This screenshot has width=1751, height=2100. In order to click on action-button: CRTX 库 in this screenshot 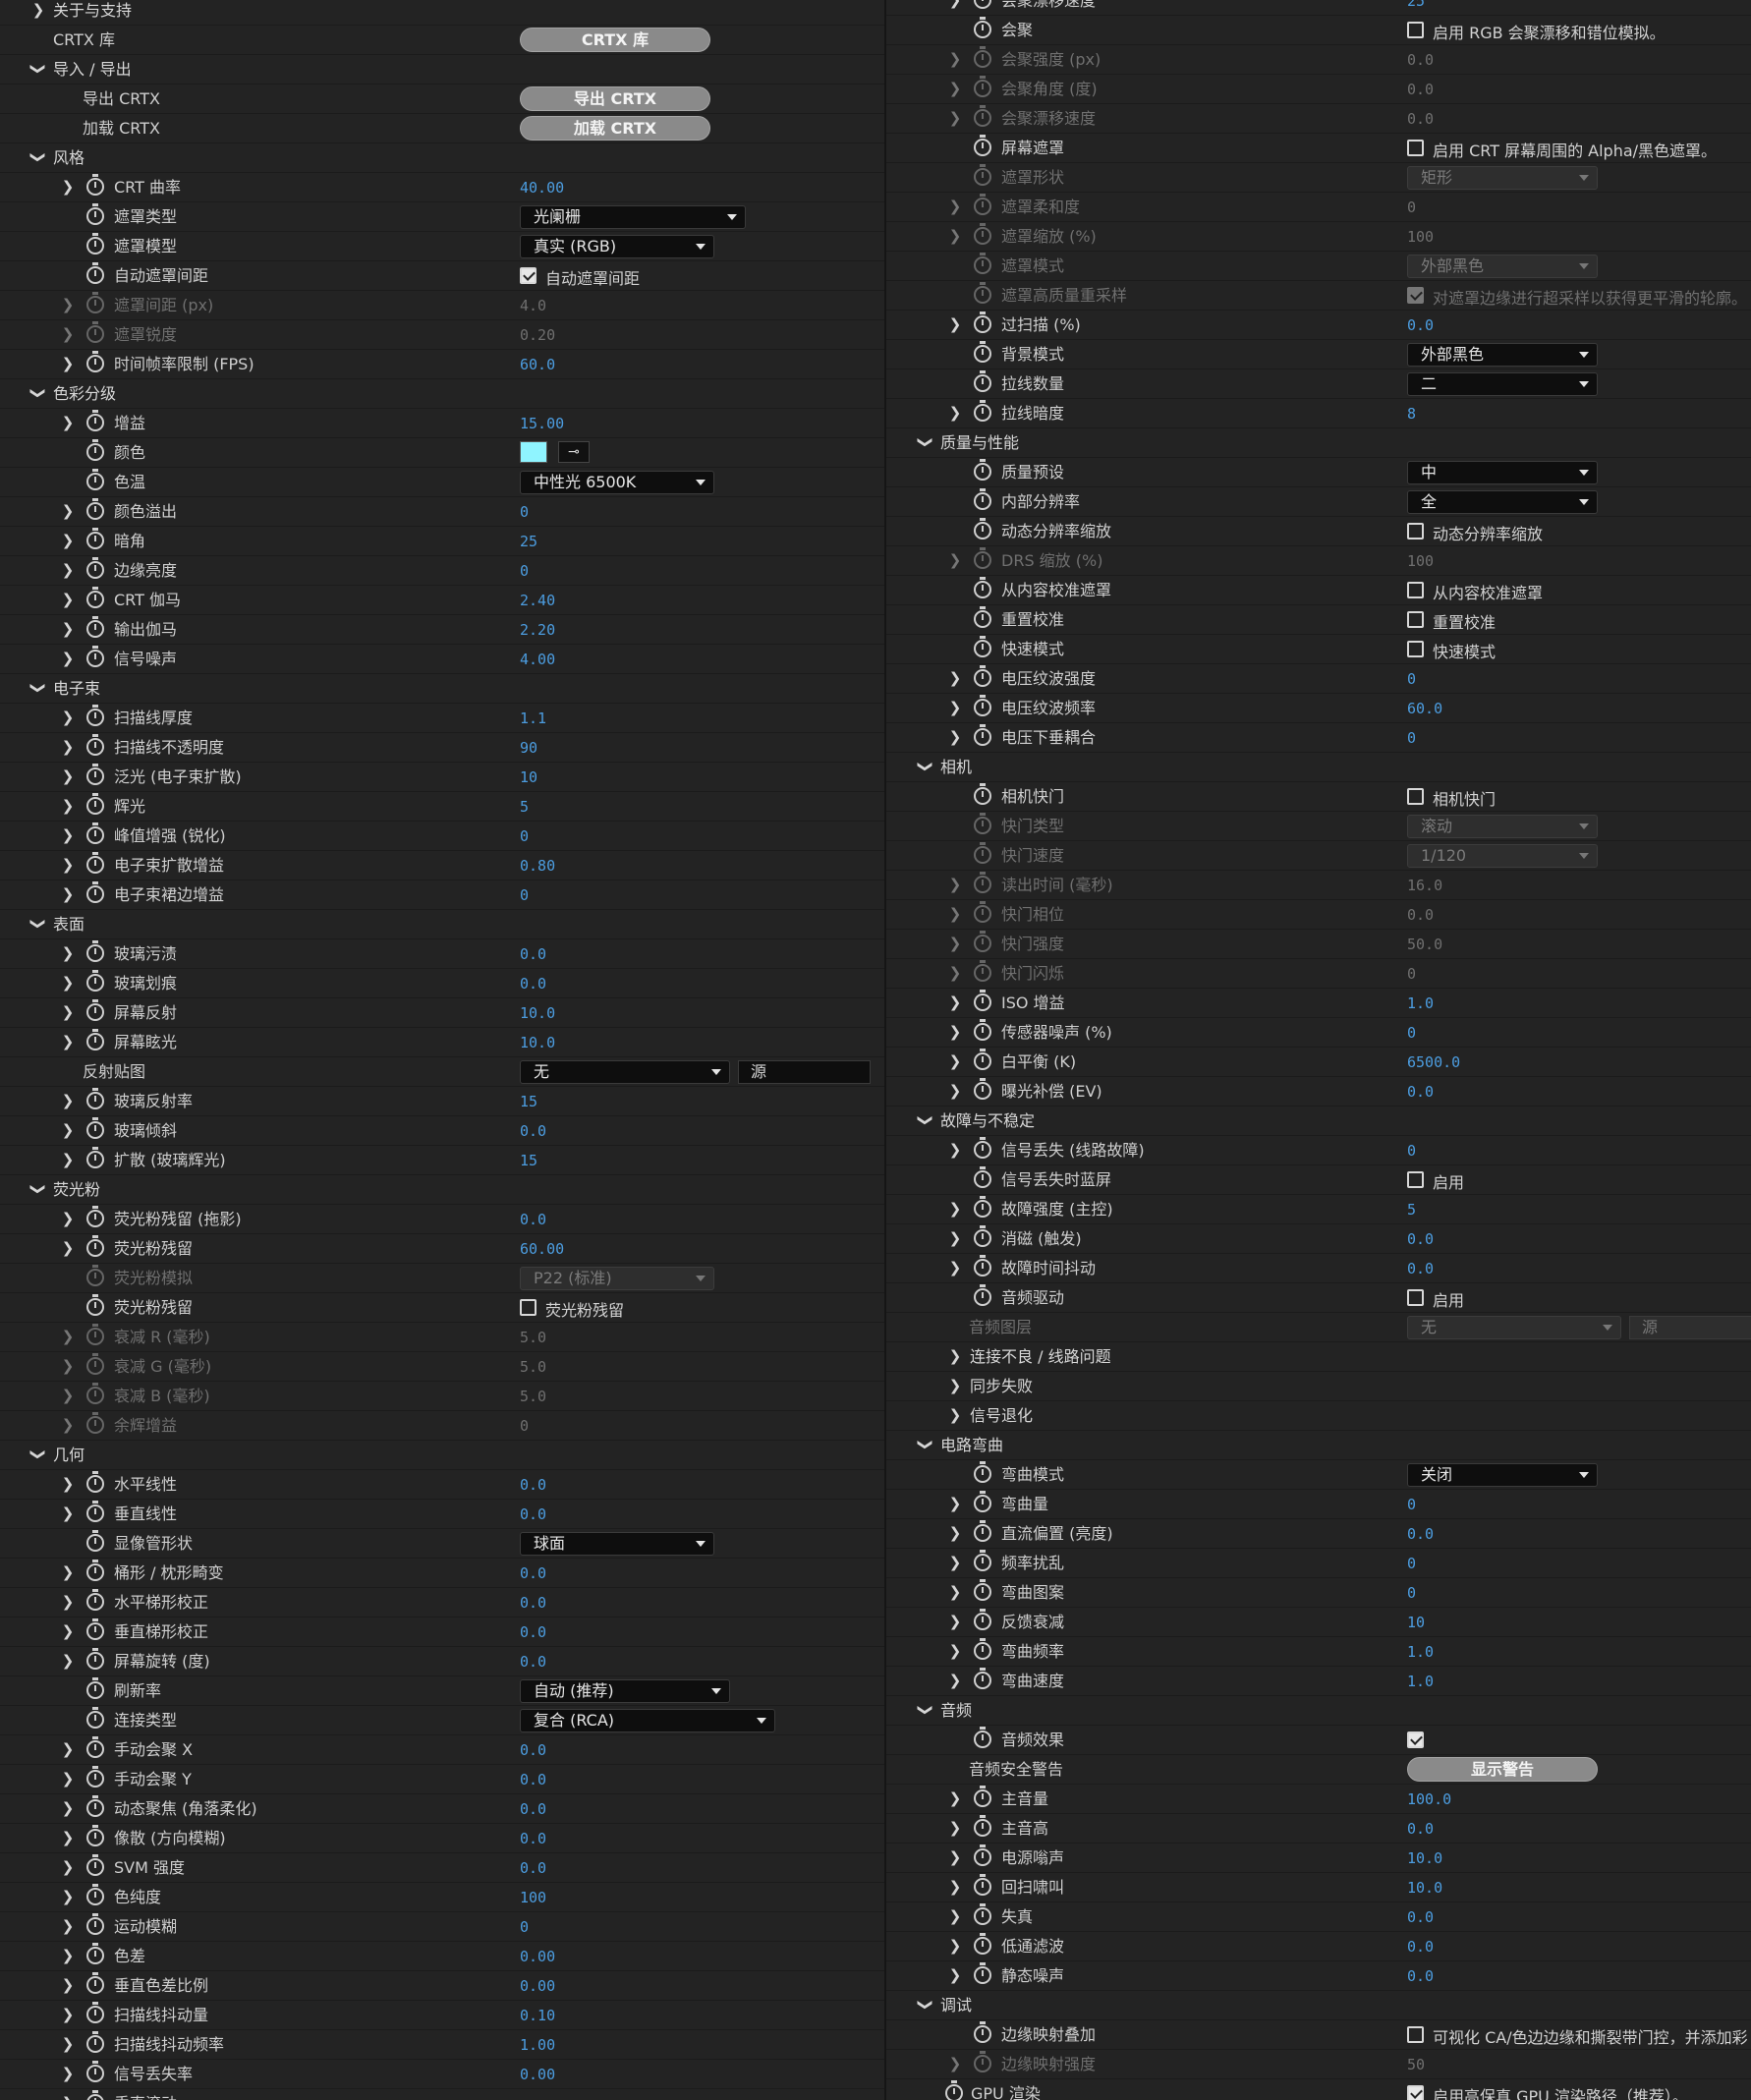, I will do `click(615, 40)`.